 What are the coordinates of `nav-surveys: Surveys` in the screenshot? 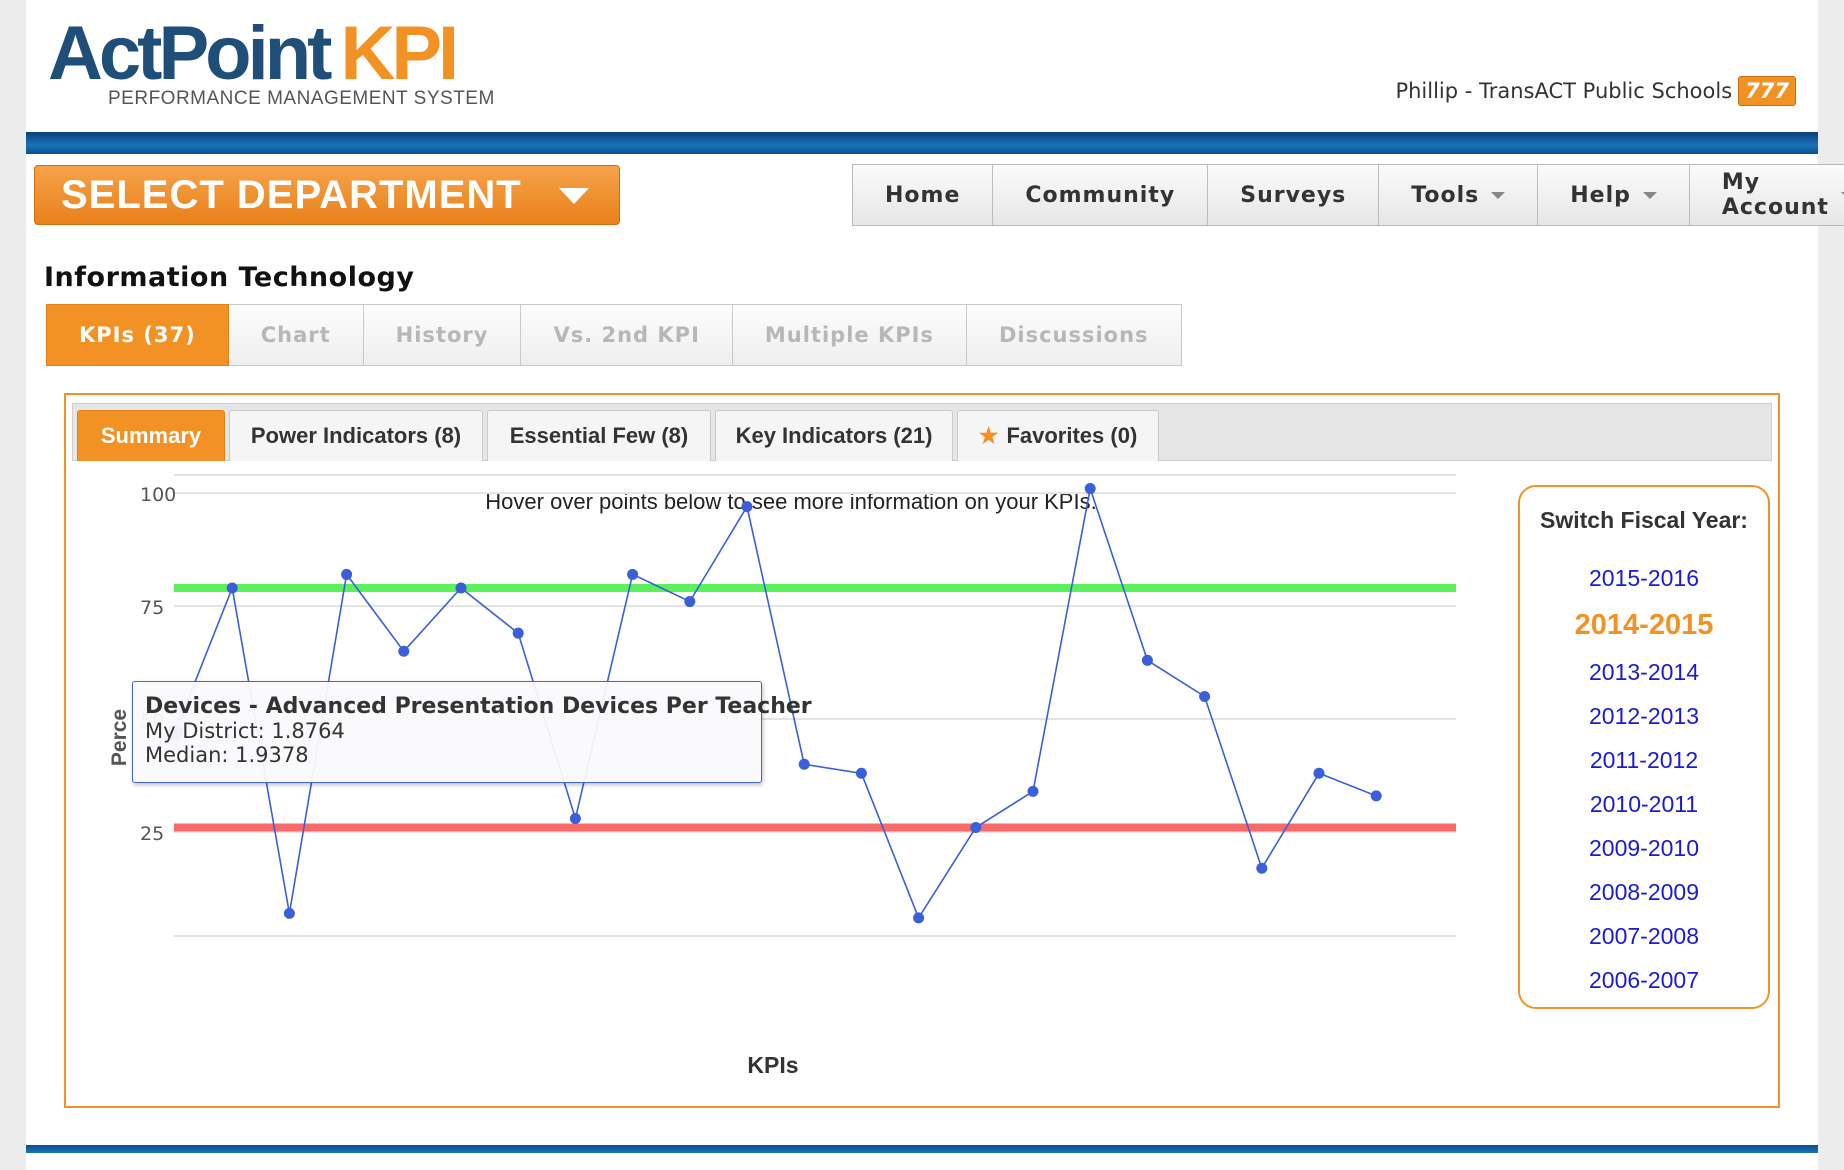 It's located at (1294, 195).